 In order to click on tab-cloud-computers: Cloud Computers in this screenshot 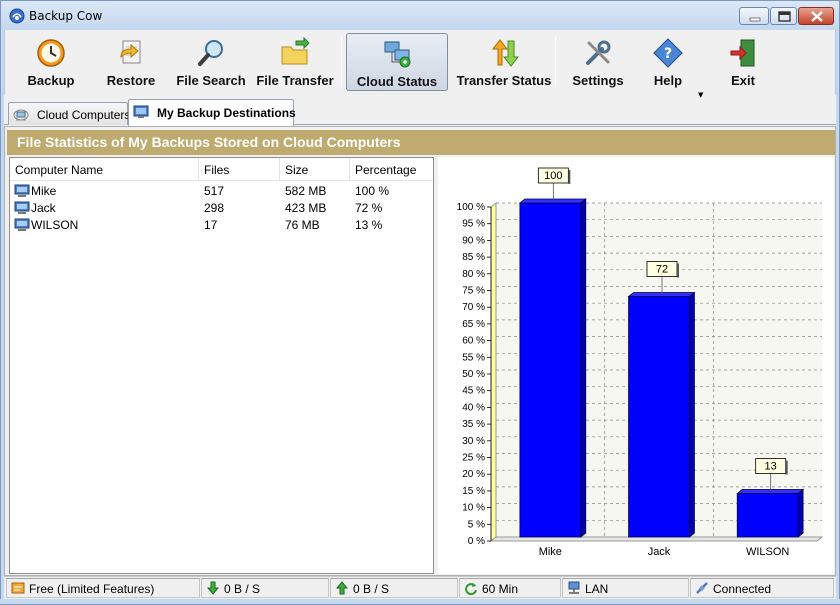, I will do `click(69, 113)`.